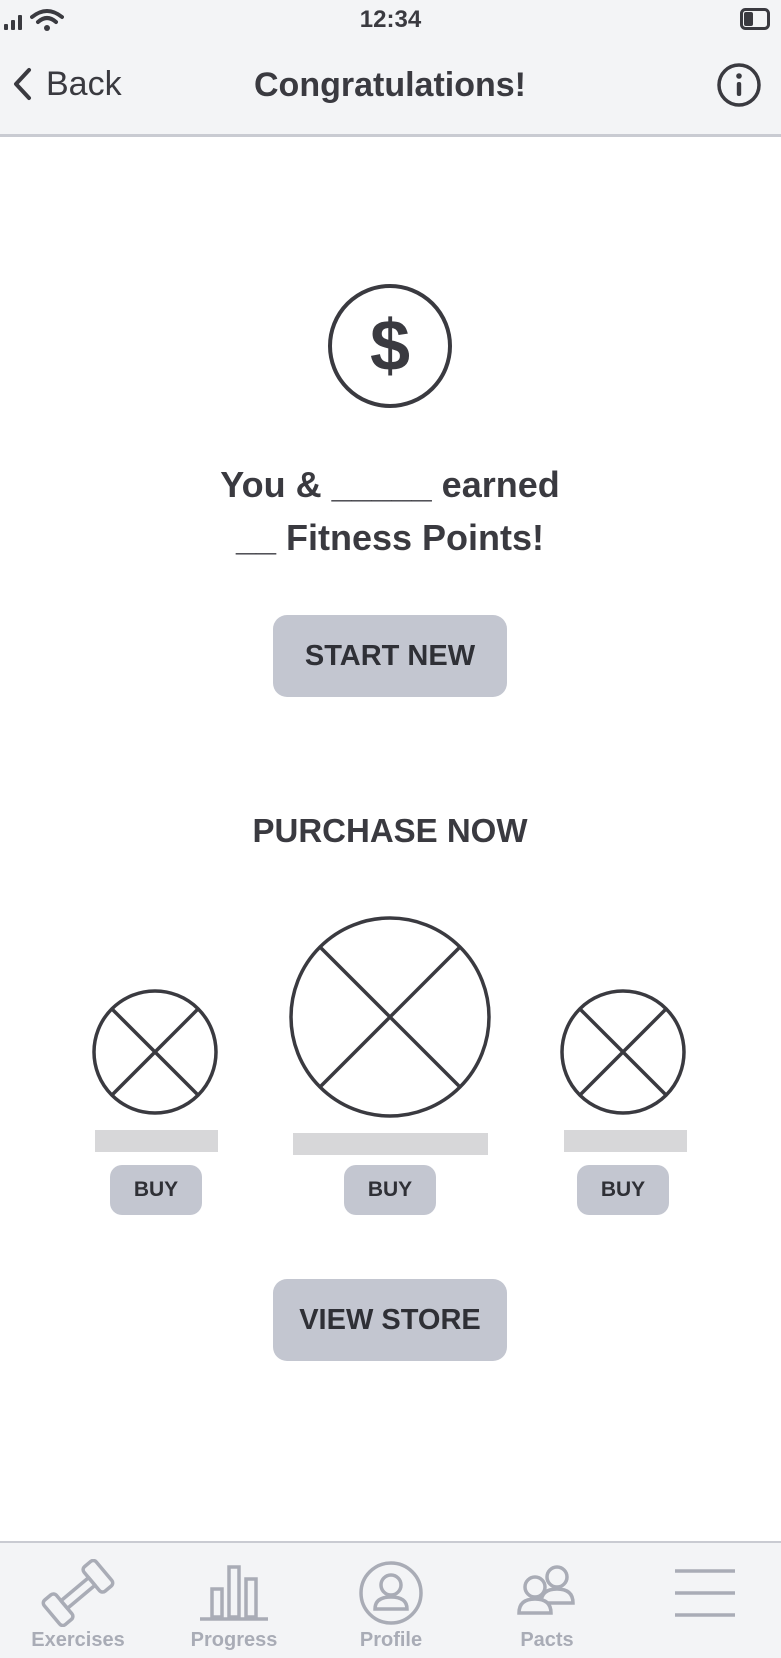 This screenshot has height=1658, width=781. I want to click on tab-menu, so click(703, 1600).